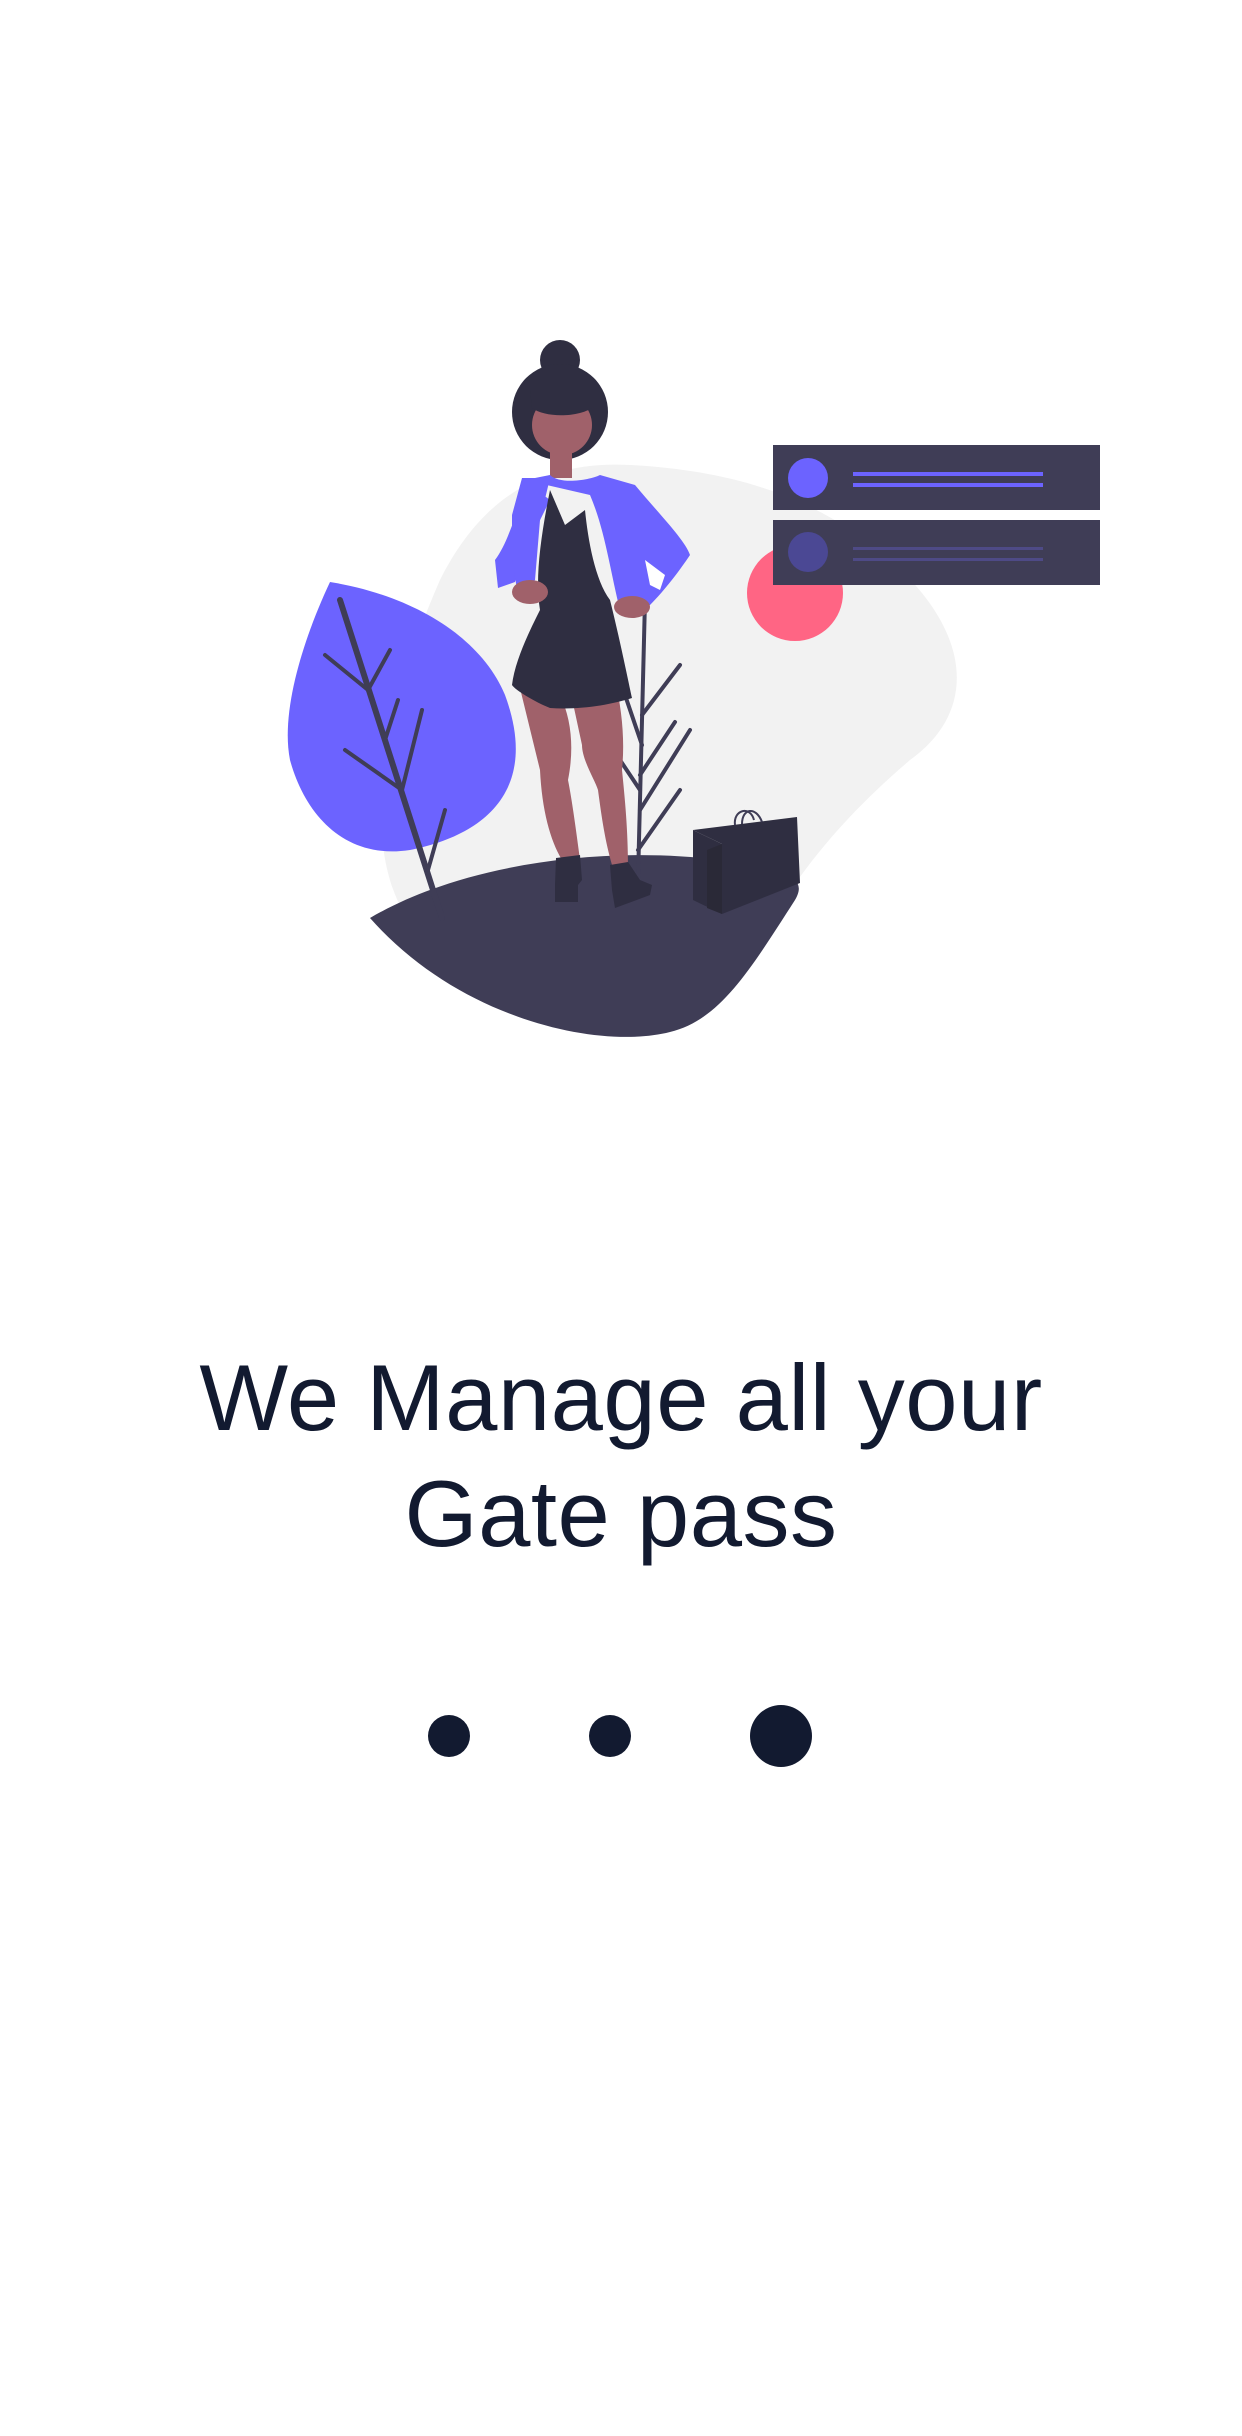  I want to click on pagination-dots, so click(621, 1735).